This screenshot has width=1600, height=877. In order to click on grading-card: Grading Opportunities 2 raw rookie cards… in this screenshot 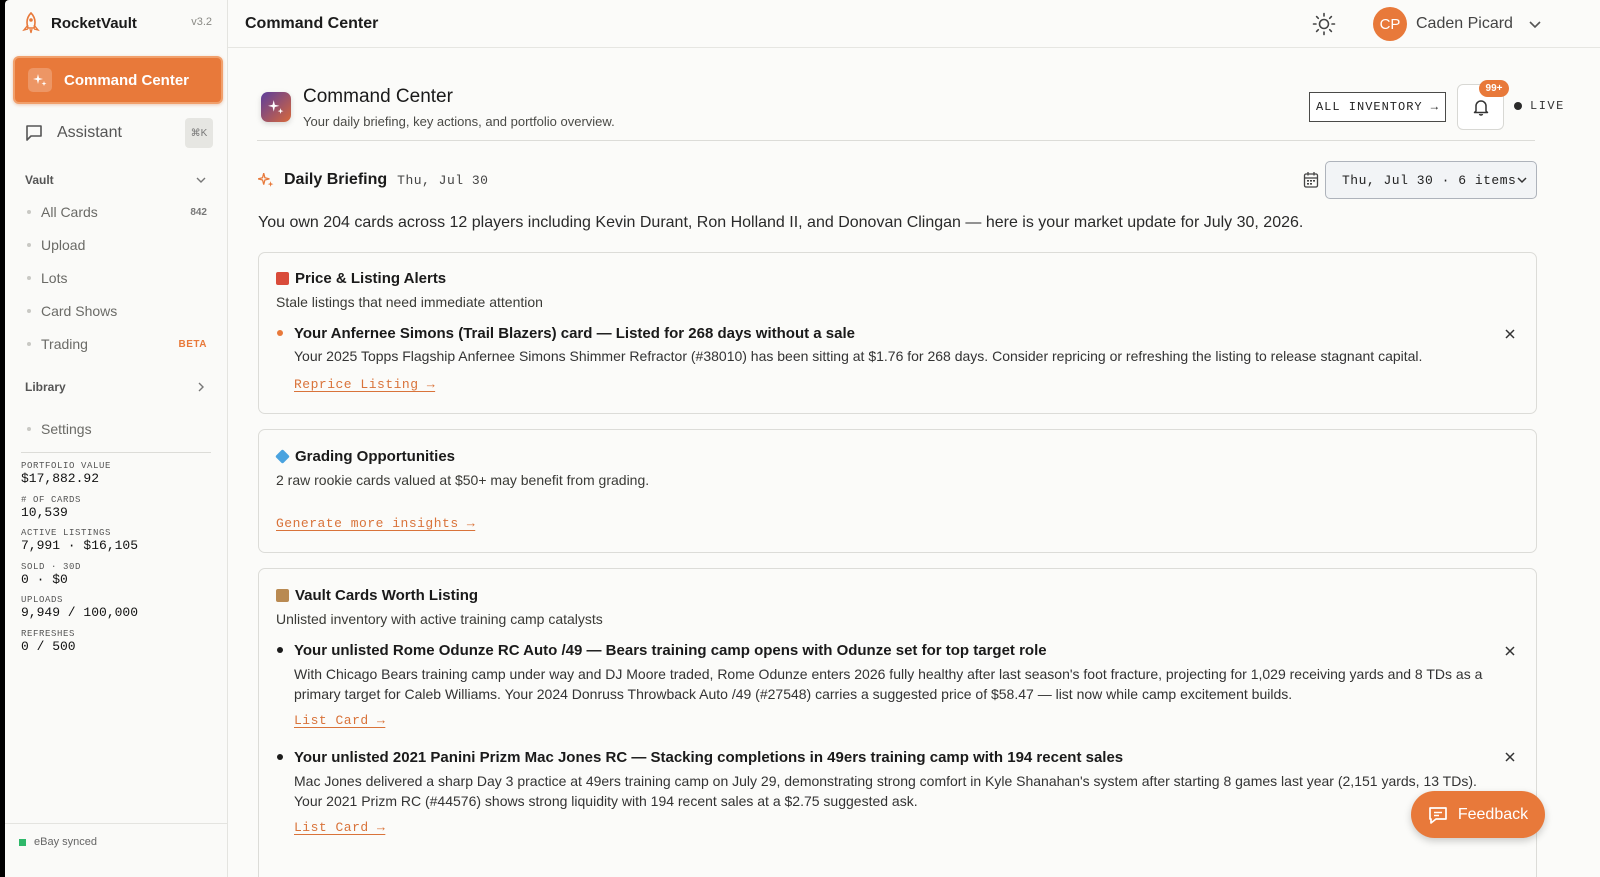, I will do `click(897, 491)`.